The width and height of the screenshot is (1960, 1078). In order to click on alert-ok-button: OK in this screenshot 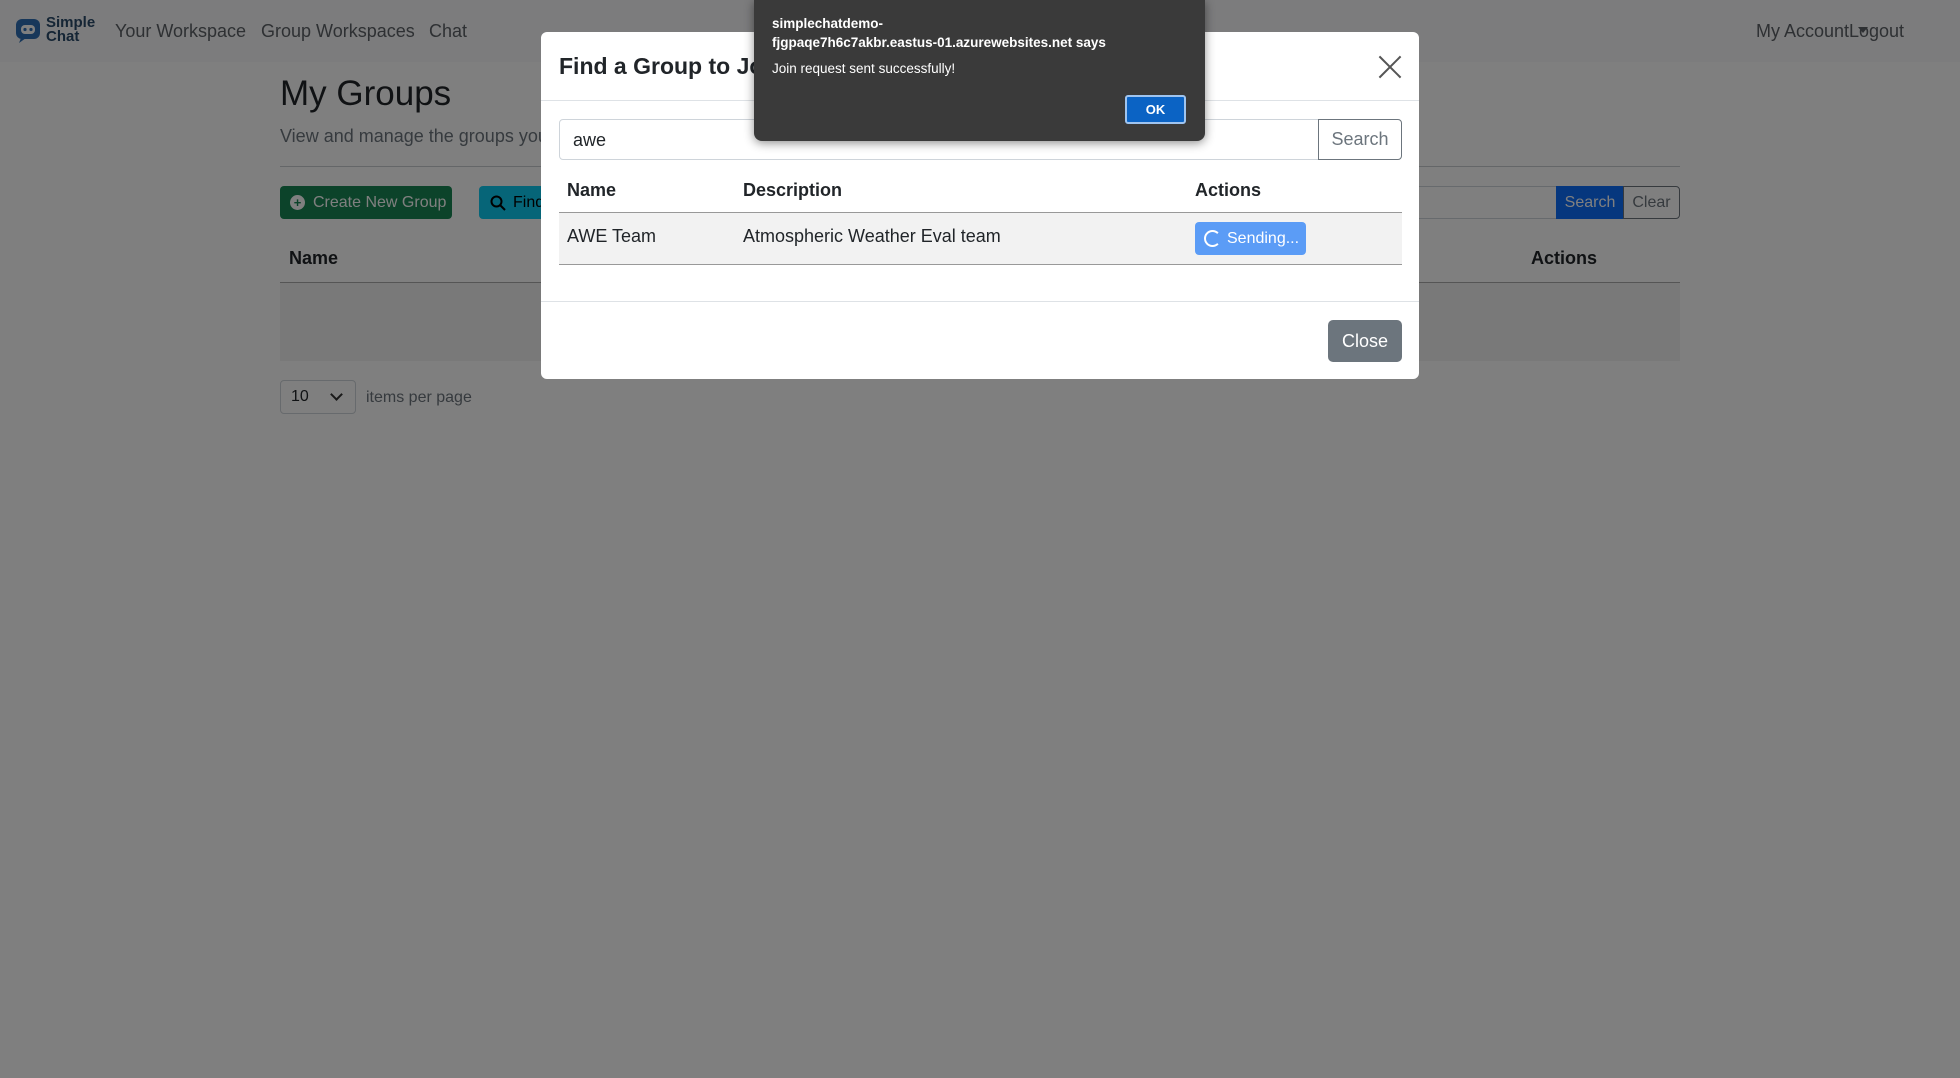, I will do `click(1155, 109)`.